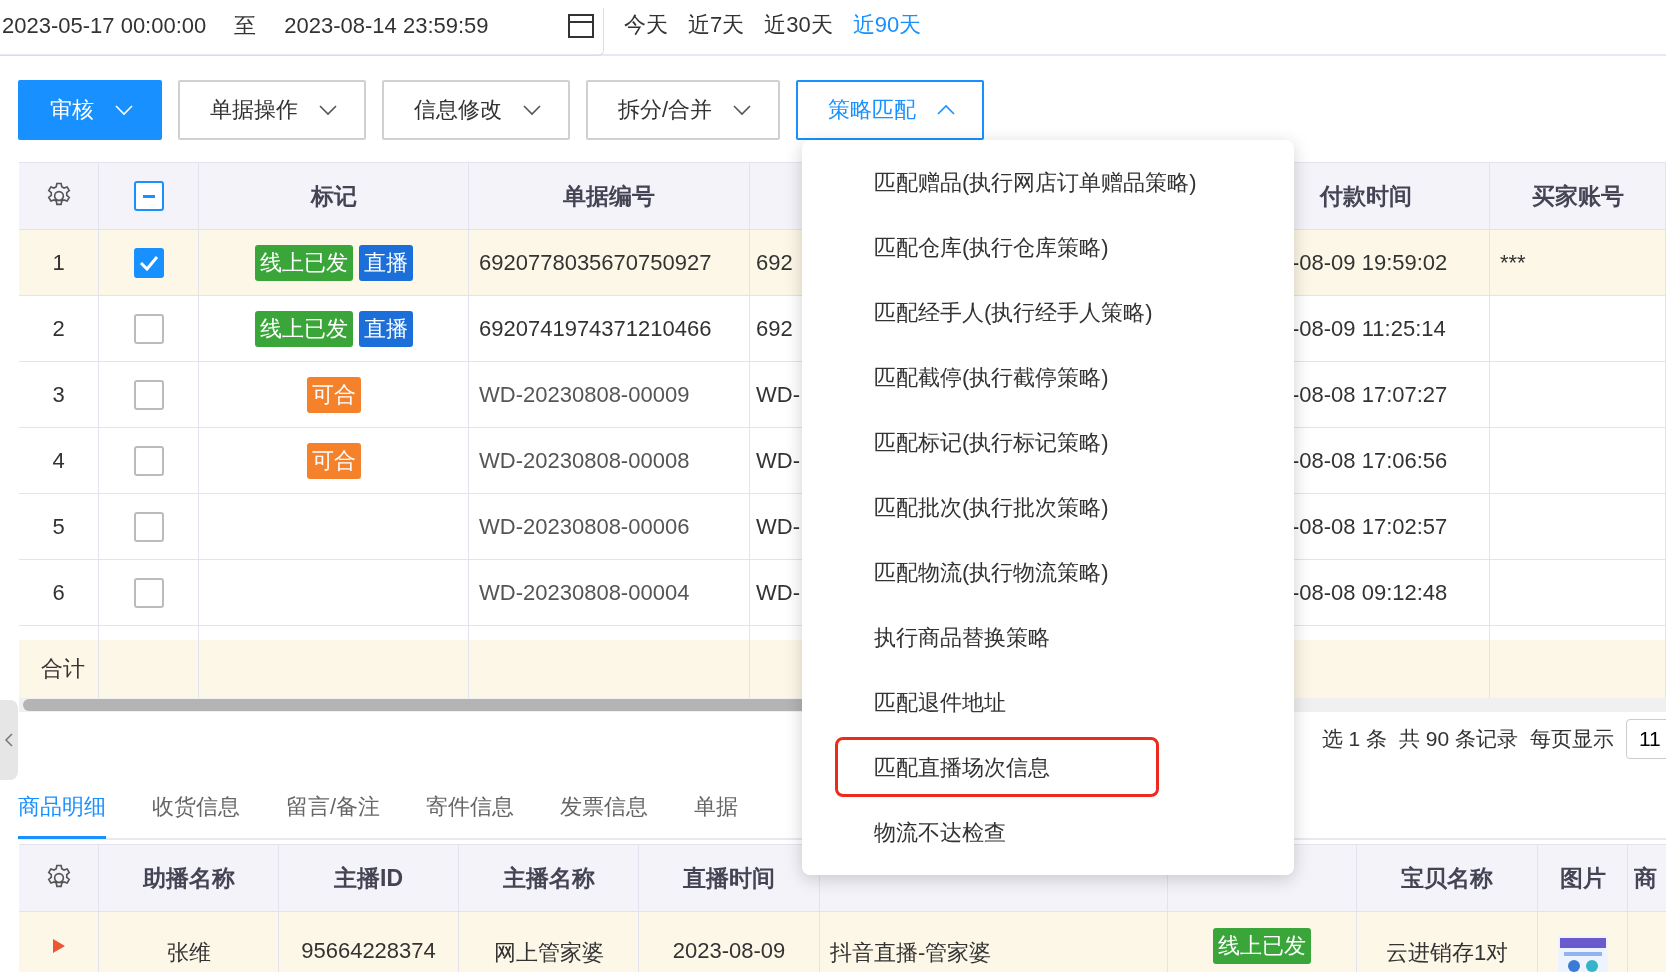 Image resolution: width=1666 pixels, height=972 pixels. Describe the element at coordinates (59, 461) in the screenshot. I see `row-number: 4` at that location.